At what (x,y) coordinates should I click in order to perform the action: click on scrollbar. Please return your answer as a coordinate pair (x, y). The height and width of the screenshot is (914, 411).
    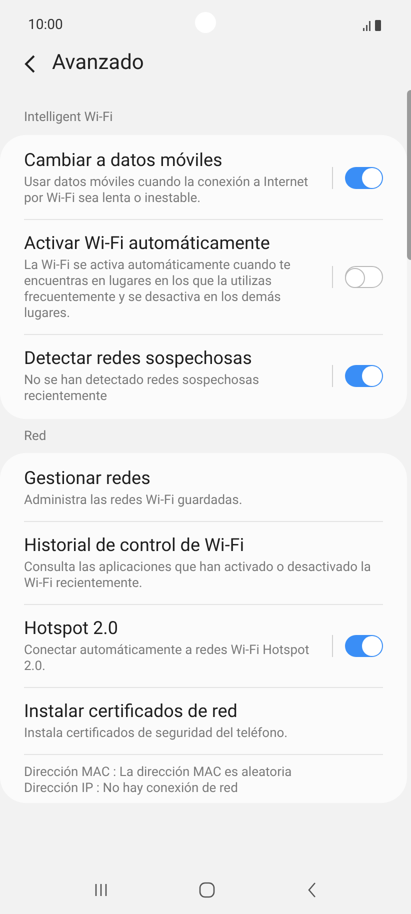
    Looking at the image, I should click on (409, 175).